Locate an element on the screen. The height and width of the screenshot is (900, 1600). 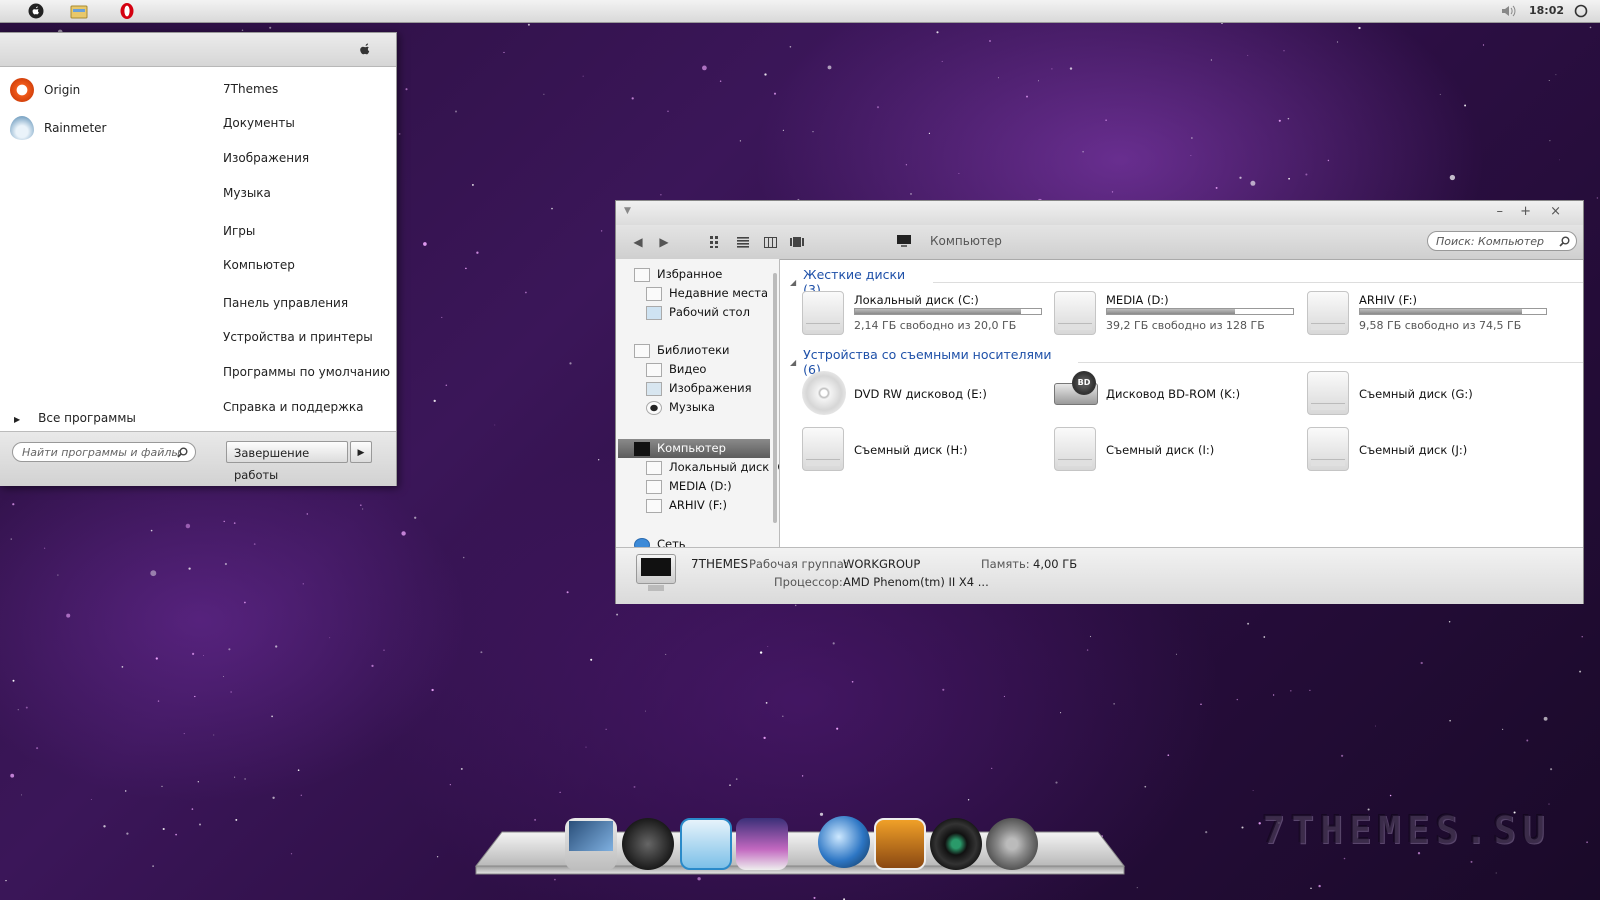
shutdown-options-button: ▶ is located at coordinates (361, 452).